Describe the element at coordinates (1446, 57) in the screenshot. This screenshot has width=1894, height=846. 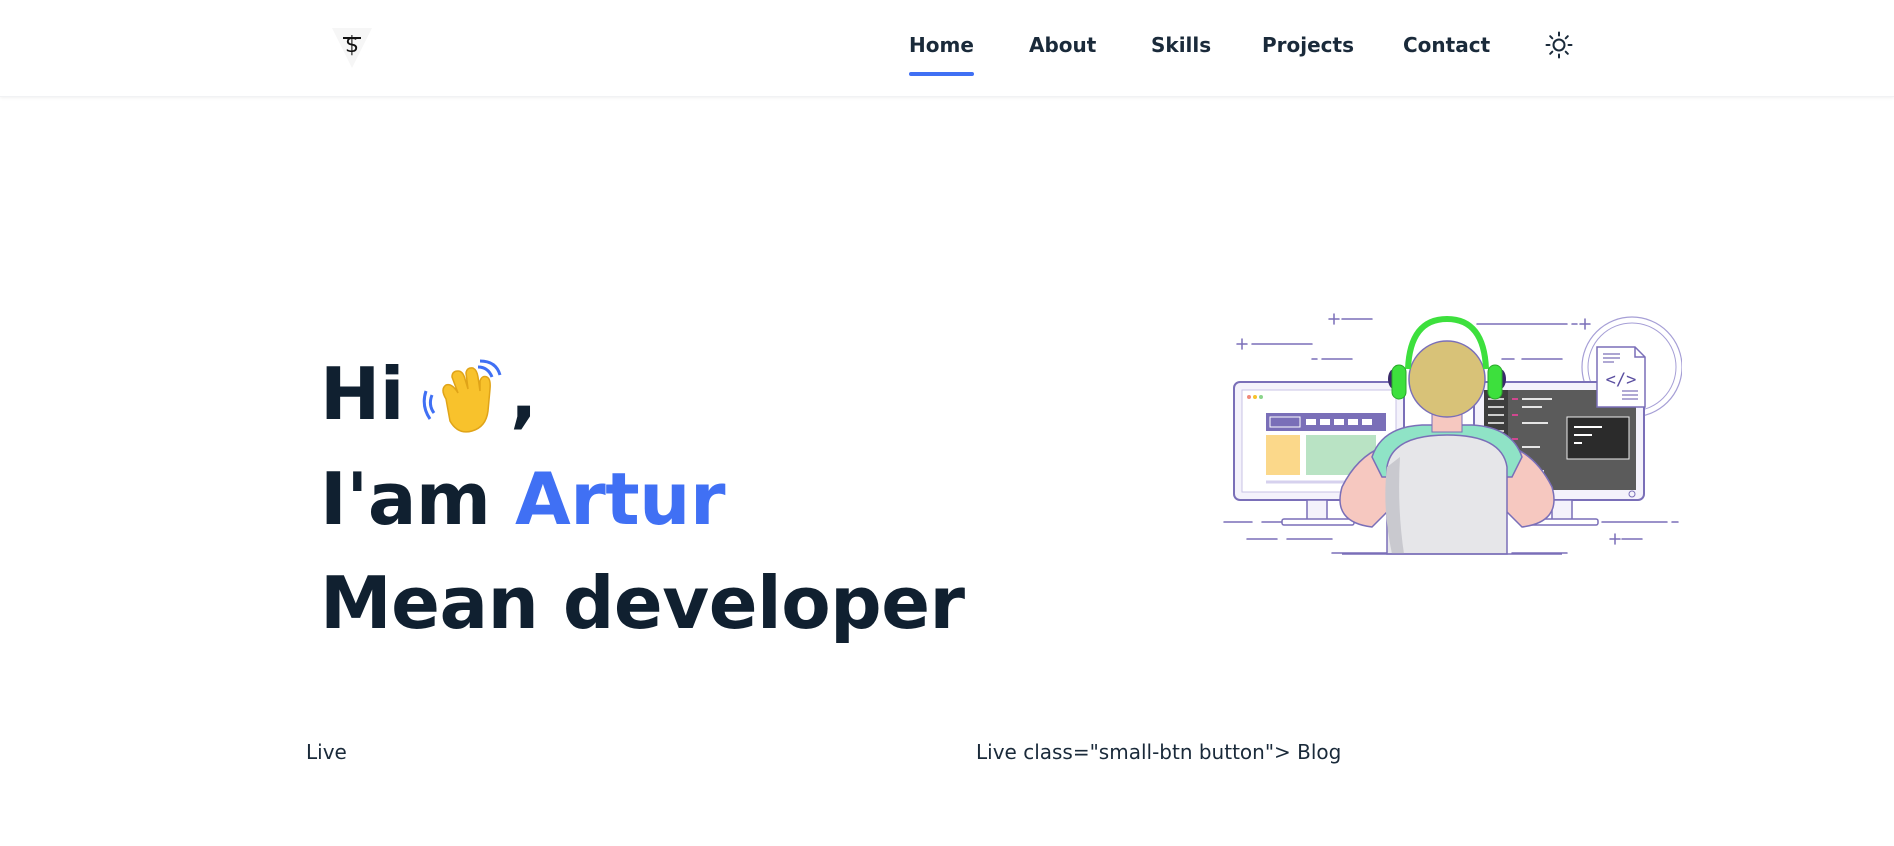
I see `nav-contact: Contact` at that location.